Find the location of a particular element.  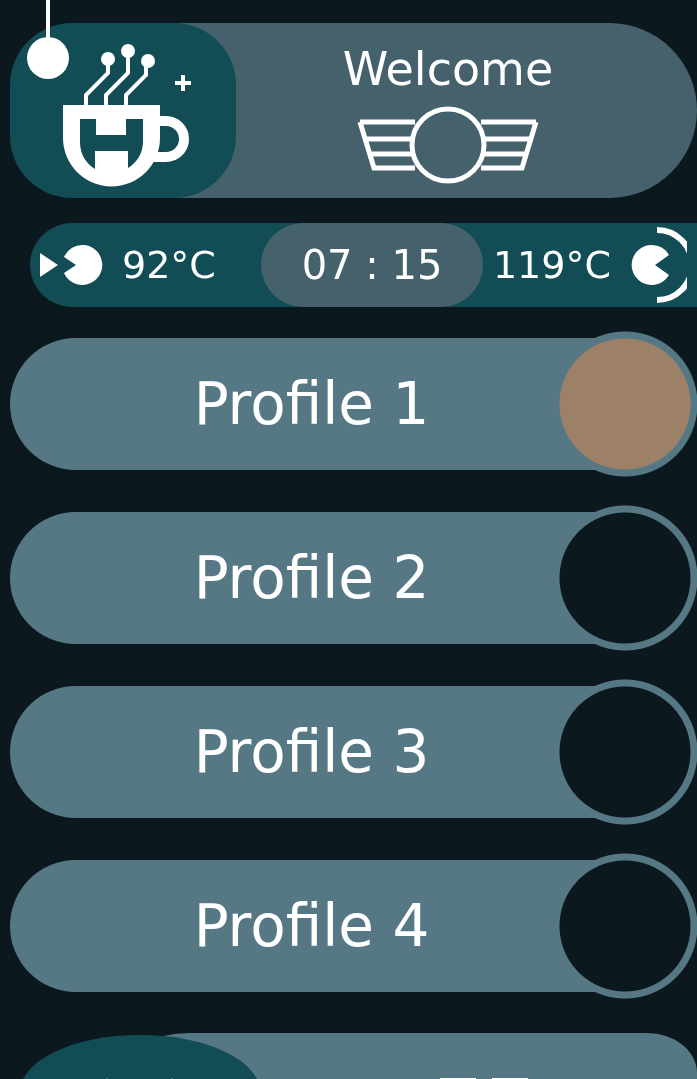

end-temperature: 119°C is located at coordinates (551, 265).